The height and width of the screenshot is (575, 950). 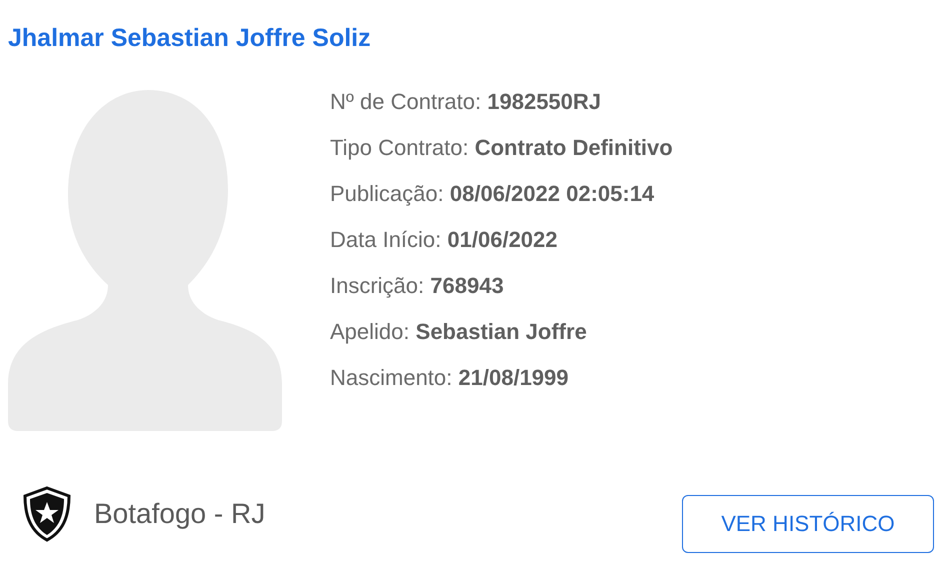 I want to click on detail-line: Publicação: 08/06/2022 02:05:14, so click(x=492, y=194).